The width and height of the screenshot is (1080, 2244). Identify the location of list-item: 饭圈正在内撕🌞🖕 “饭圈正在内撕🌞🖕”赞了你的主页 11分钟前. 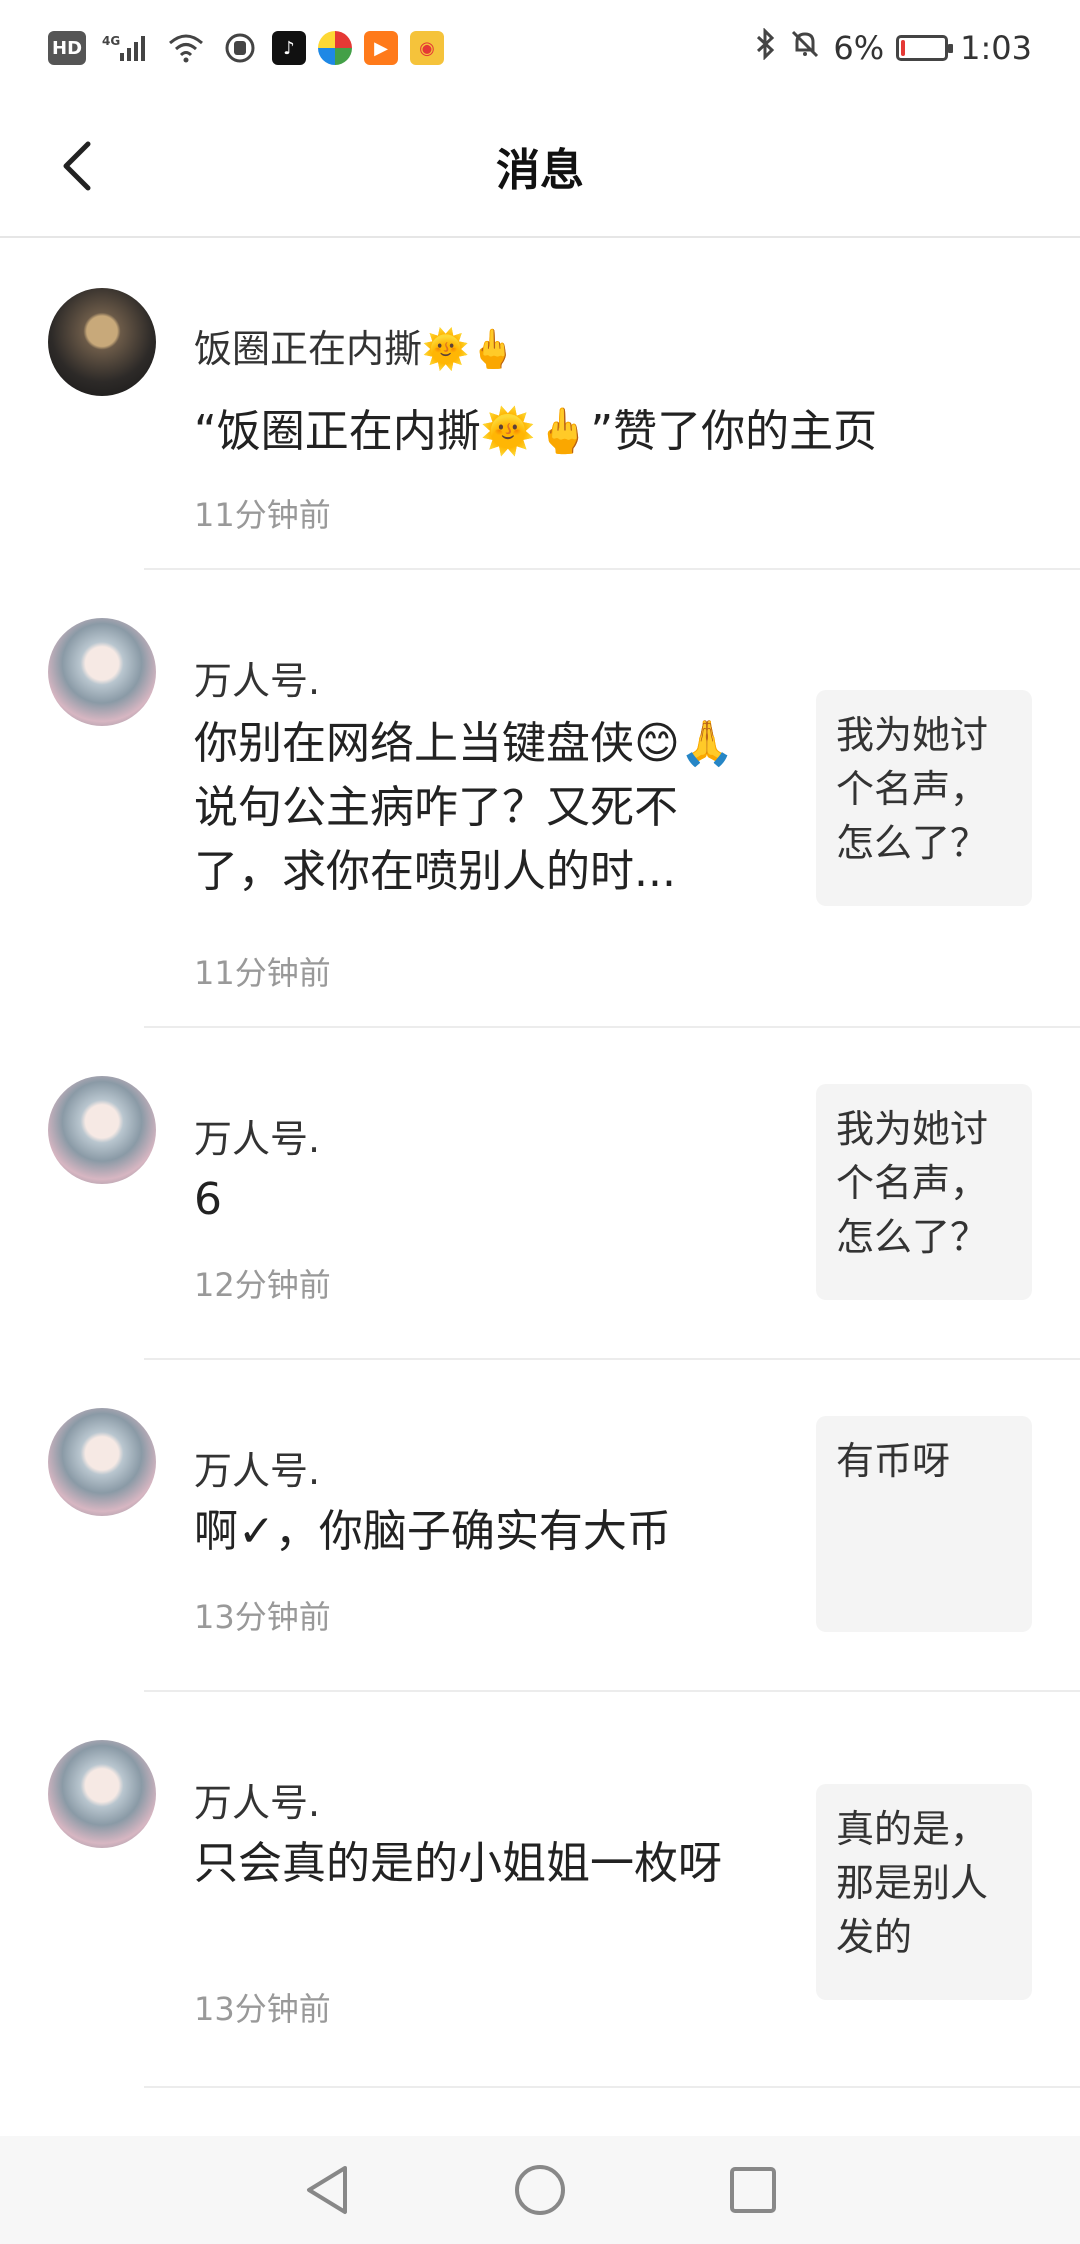
(540, 405).